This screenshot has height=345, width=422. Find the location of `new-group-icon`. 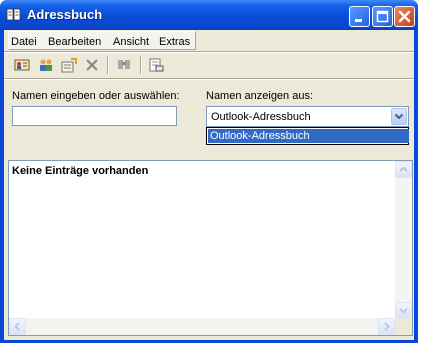

new-group-icon is located at coordinates (46, 65).